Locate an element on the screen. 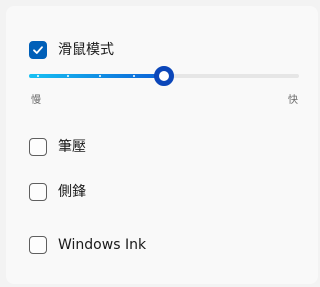  mouse-mode-checkbox is located at coordinates (38, 50).